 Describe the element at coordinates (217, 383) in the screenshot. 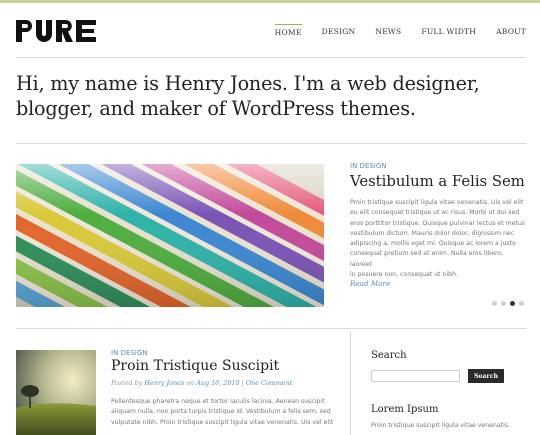

I see `post-date-link: Aug 16, 2010` at that location.